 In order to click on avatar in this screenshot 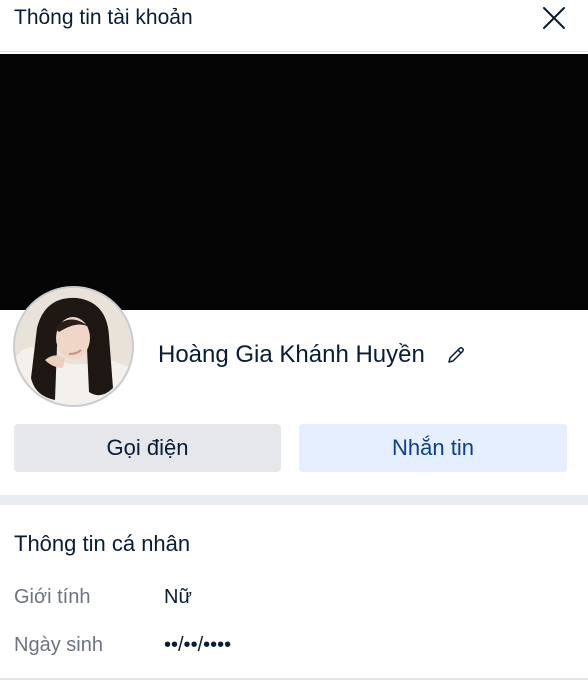, I will do `click(73, 346)`.